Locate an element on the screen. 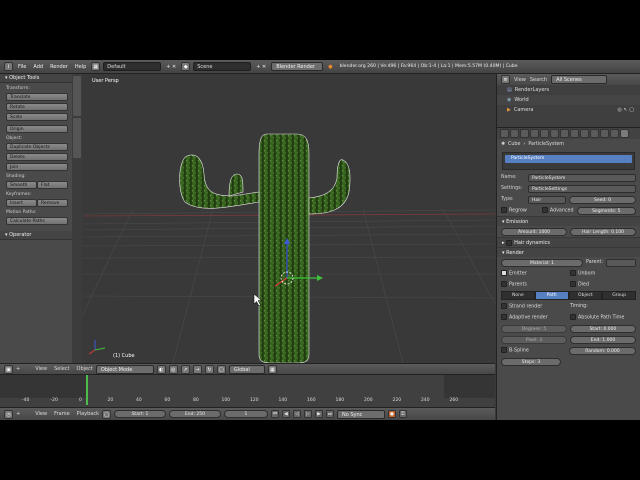 Image resolution: width=640 pixels, height=480 pixels. viewport-menu-select: Select is located at coordinates (61, 369).